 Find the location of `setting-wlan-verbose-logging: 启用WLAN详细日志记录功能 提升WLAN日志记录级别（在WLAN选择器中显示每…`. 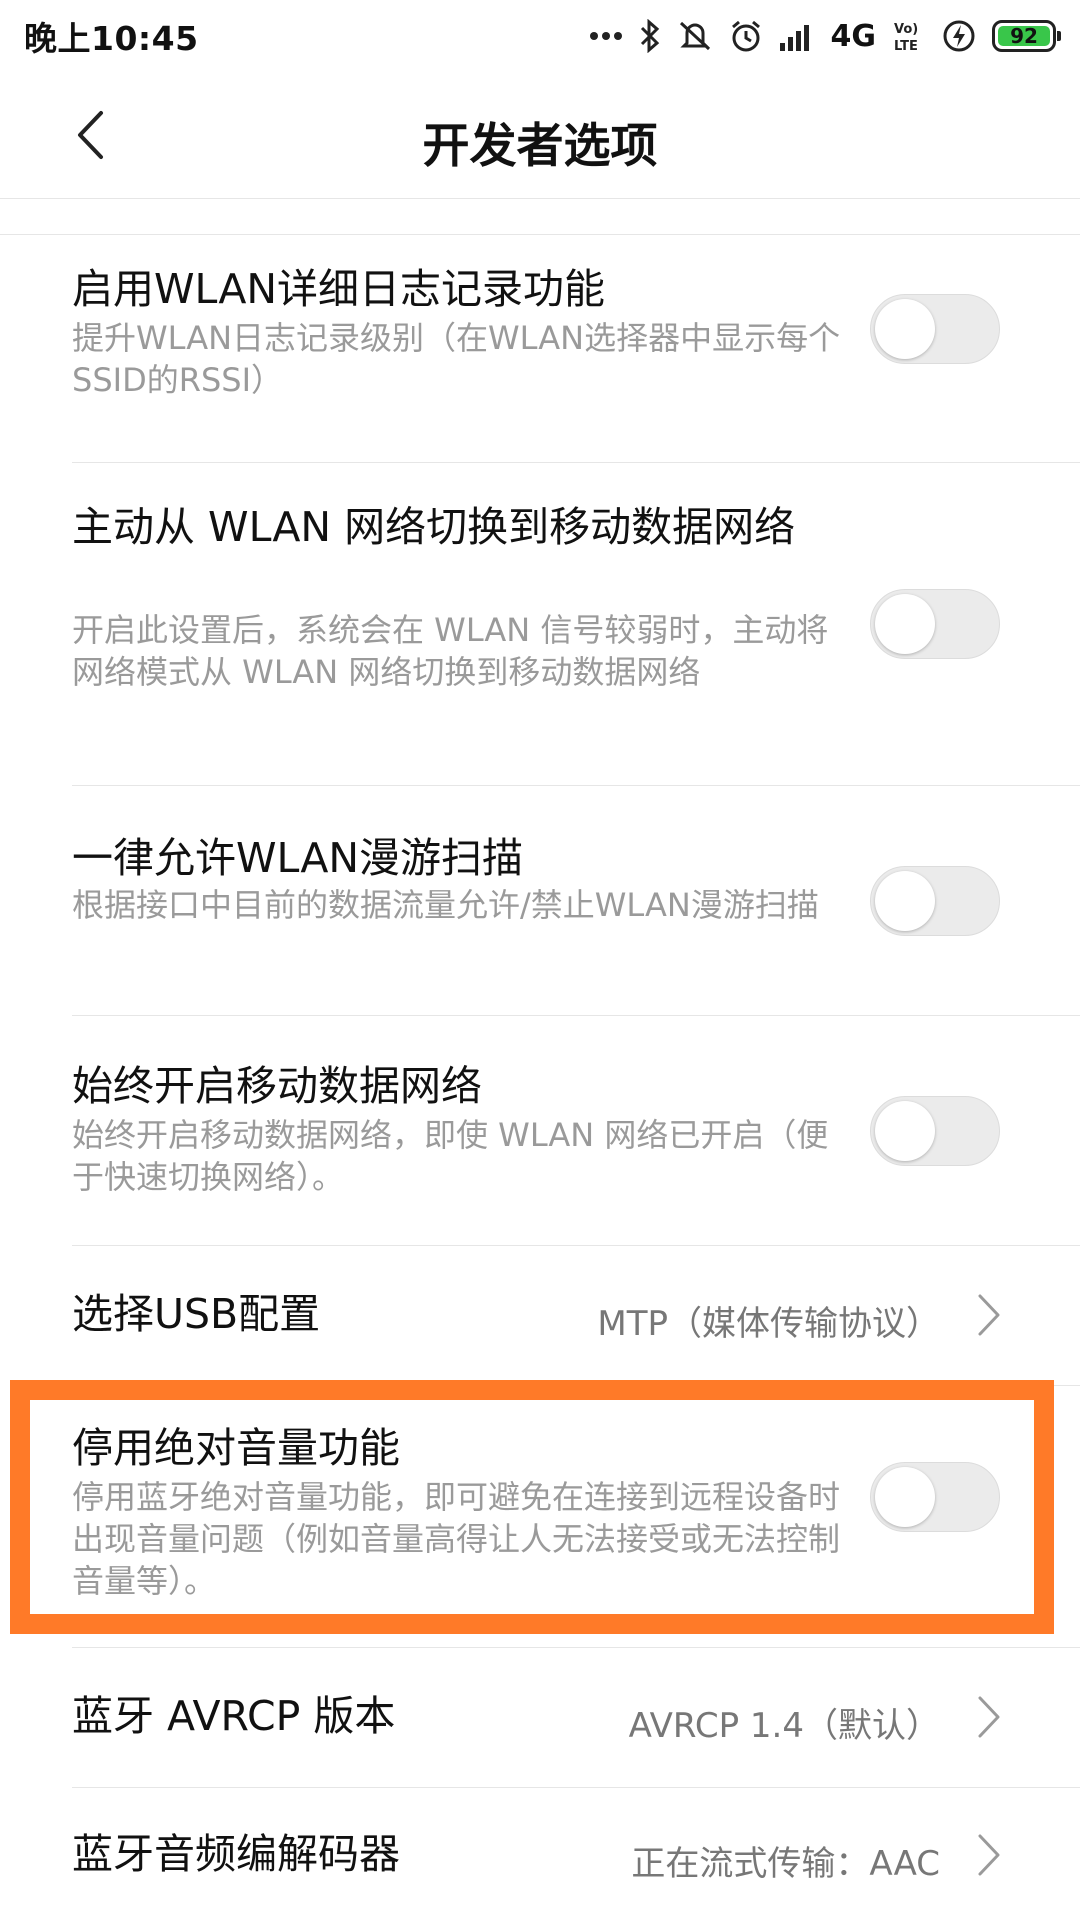

setting-wlan-verbose-logging: 启用WLAN详细日志记录功能 提升WLAN日志记录级别（在WLAN选择器中显示每… is located at coordinates (540, 349).